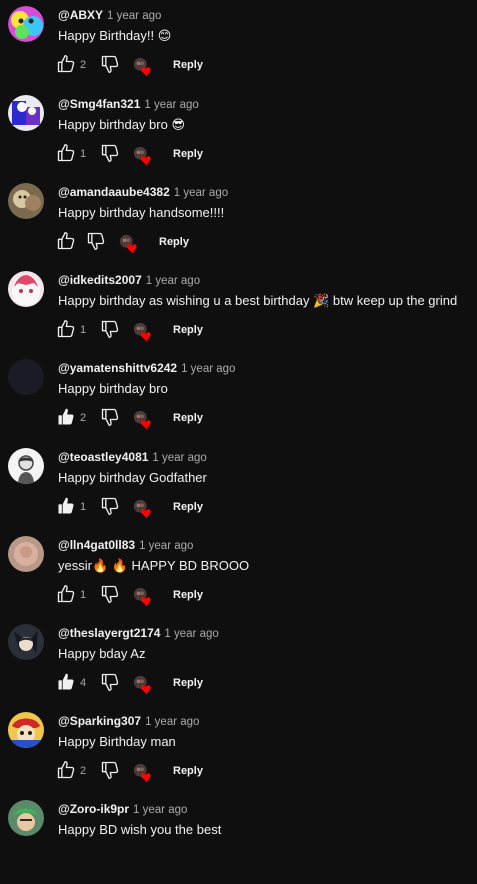  I want to click on comment-header: @lln4gat0ll83 1 year ago, so click(125, 545).